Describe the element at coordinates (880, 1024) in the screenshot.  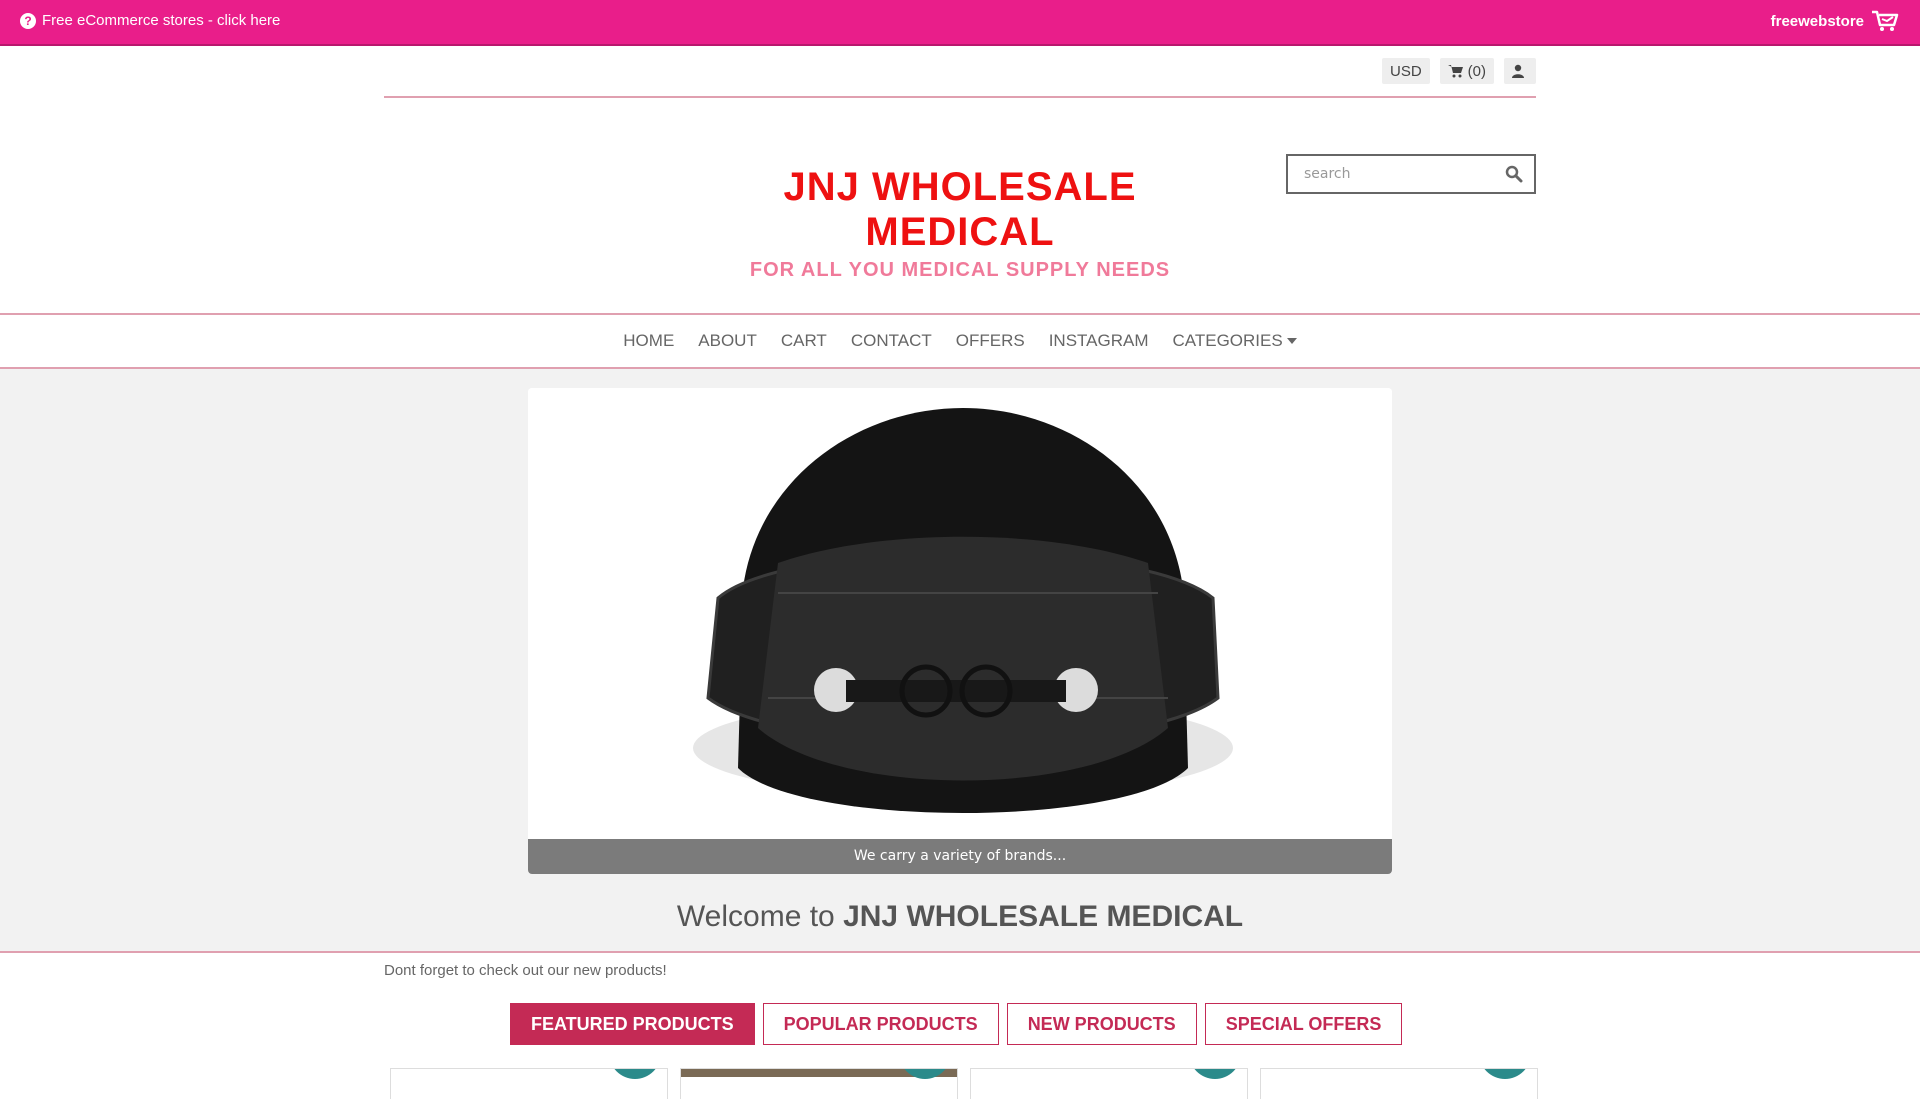
I see `tab-popular-products: POPULAR PRODUCTS` at that location.